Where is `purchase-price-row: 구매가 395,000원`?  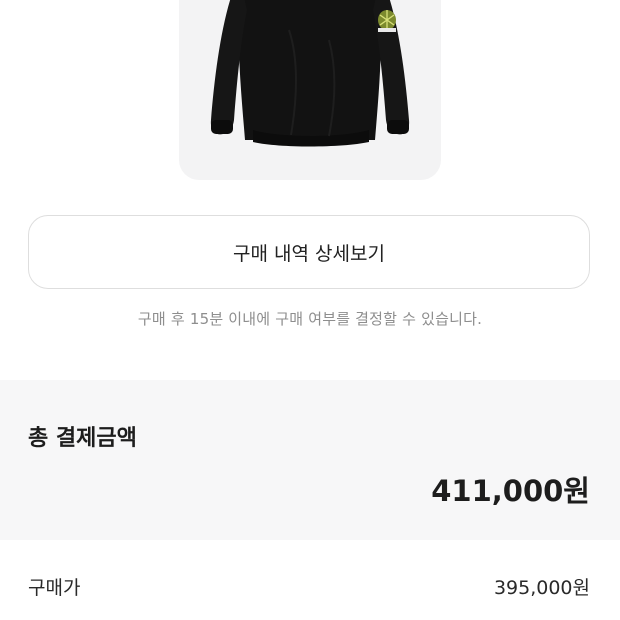
purchase-price-row: 구매가 395,000원 is located at coordinates (310, 580).